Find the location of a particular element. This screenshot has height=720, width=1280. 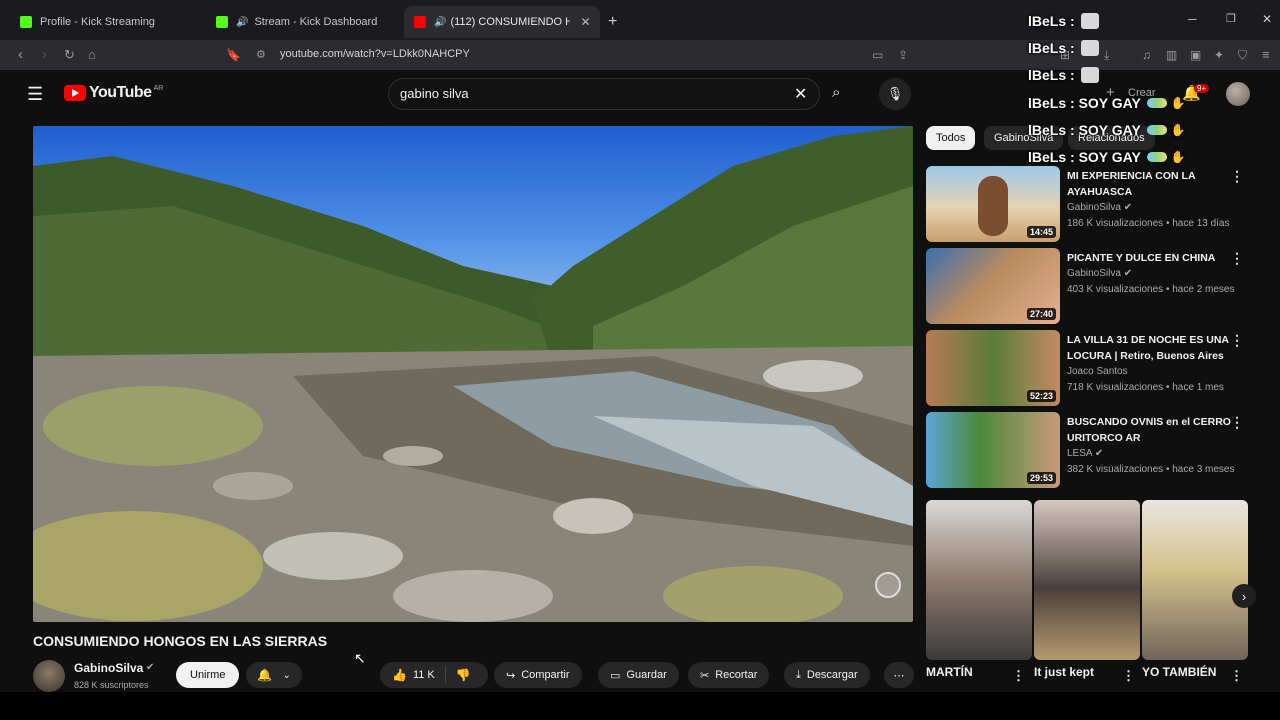

join-button: Unirme is located at coordinates (208, 675).